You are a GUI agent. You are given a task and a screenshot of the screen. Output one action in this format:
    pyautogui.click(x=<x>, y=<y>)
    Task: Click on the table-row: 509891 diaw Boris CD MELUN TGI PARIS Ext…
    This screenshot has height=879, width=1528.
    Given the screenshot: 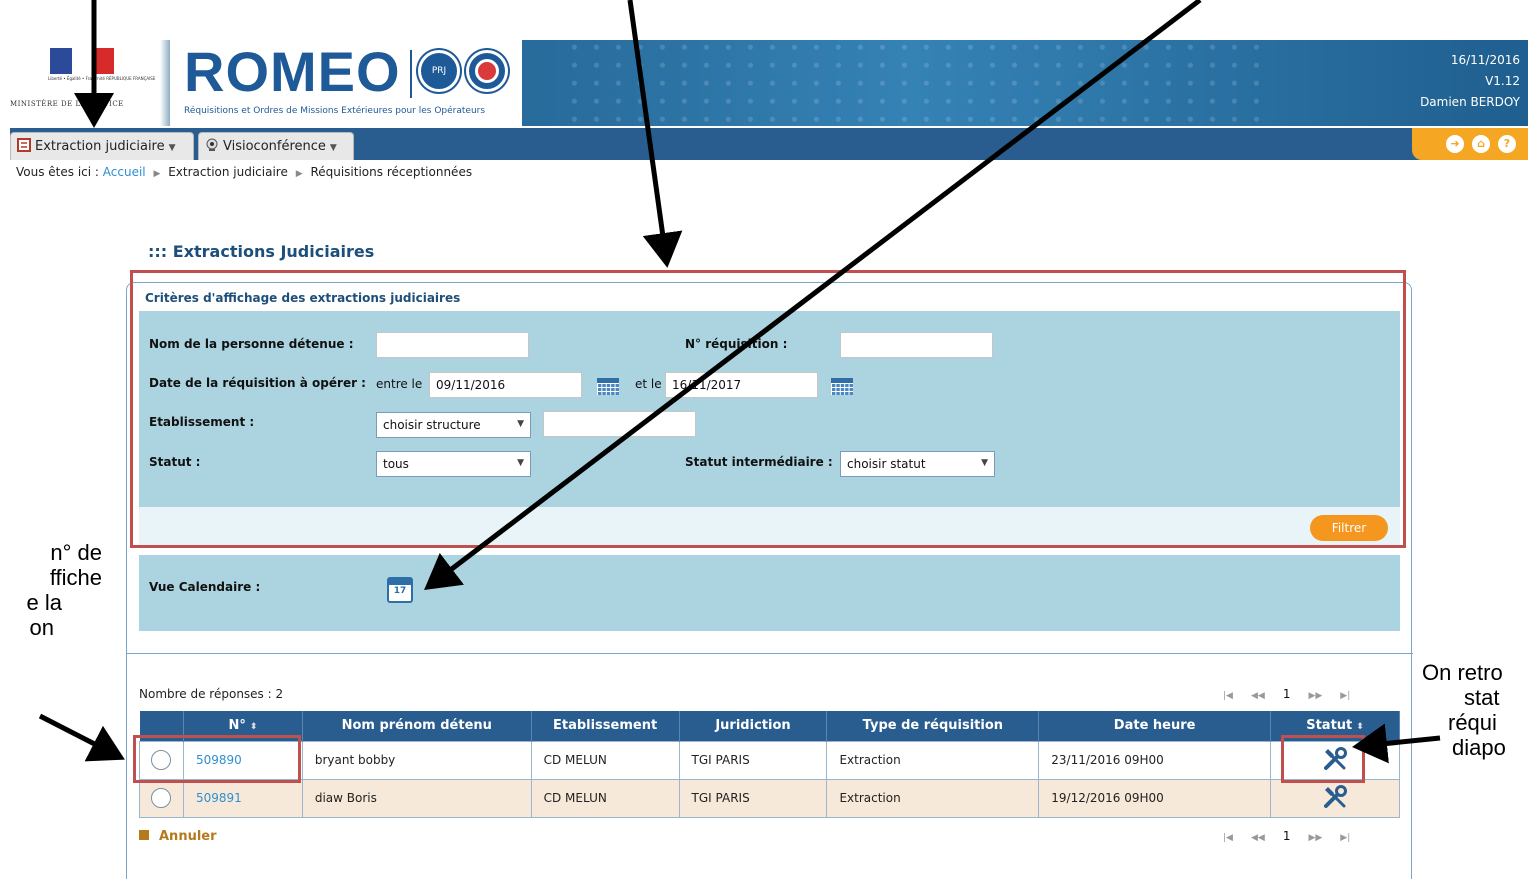 What is the action you would take?
    pyautogui.click(x=769, y=798)
    